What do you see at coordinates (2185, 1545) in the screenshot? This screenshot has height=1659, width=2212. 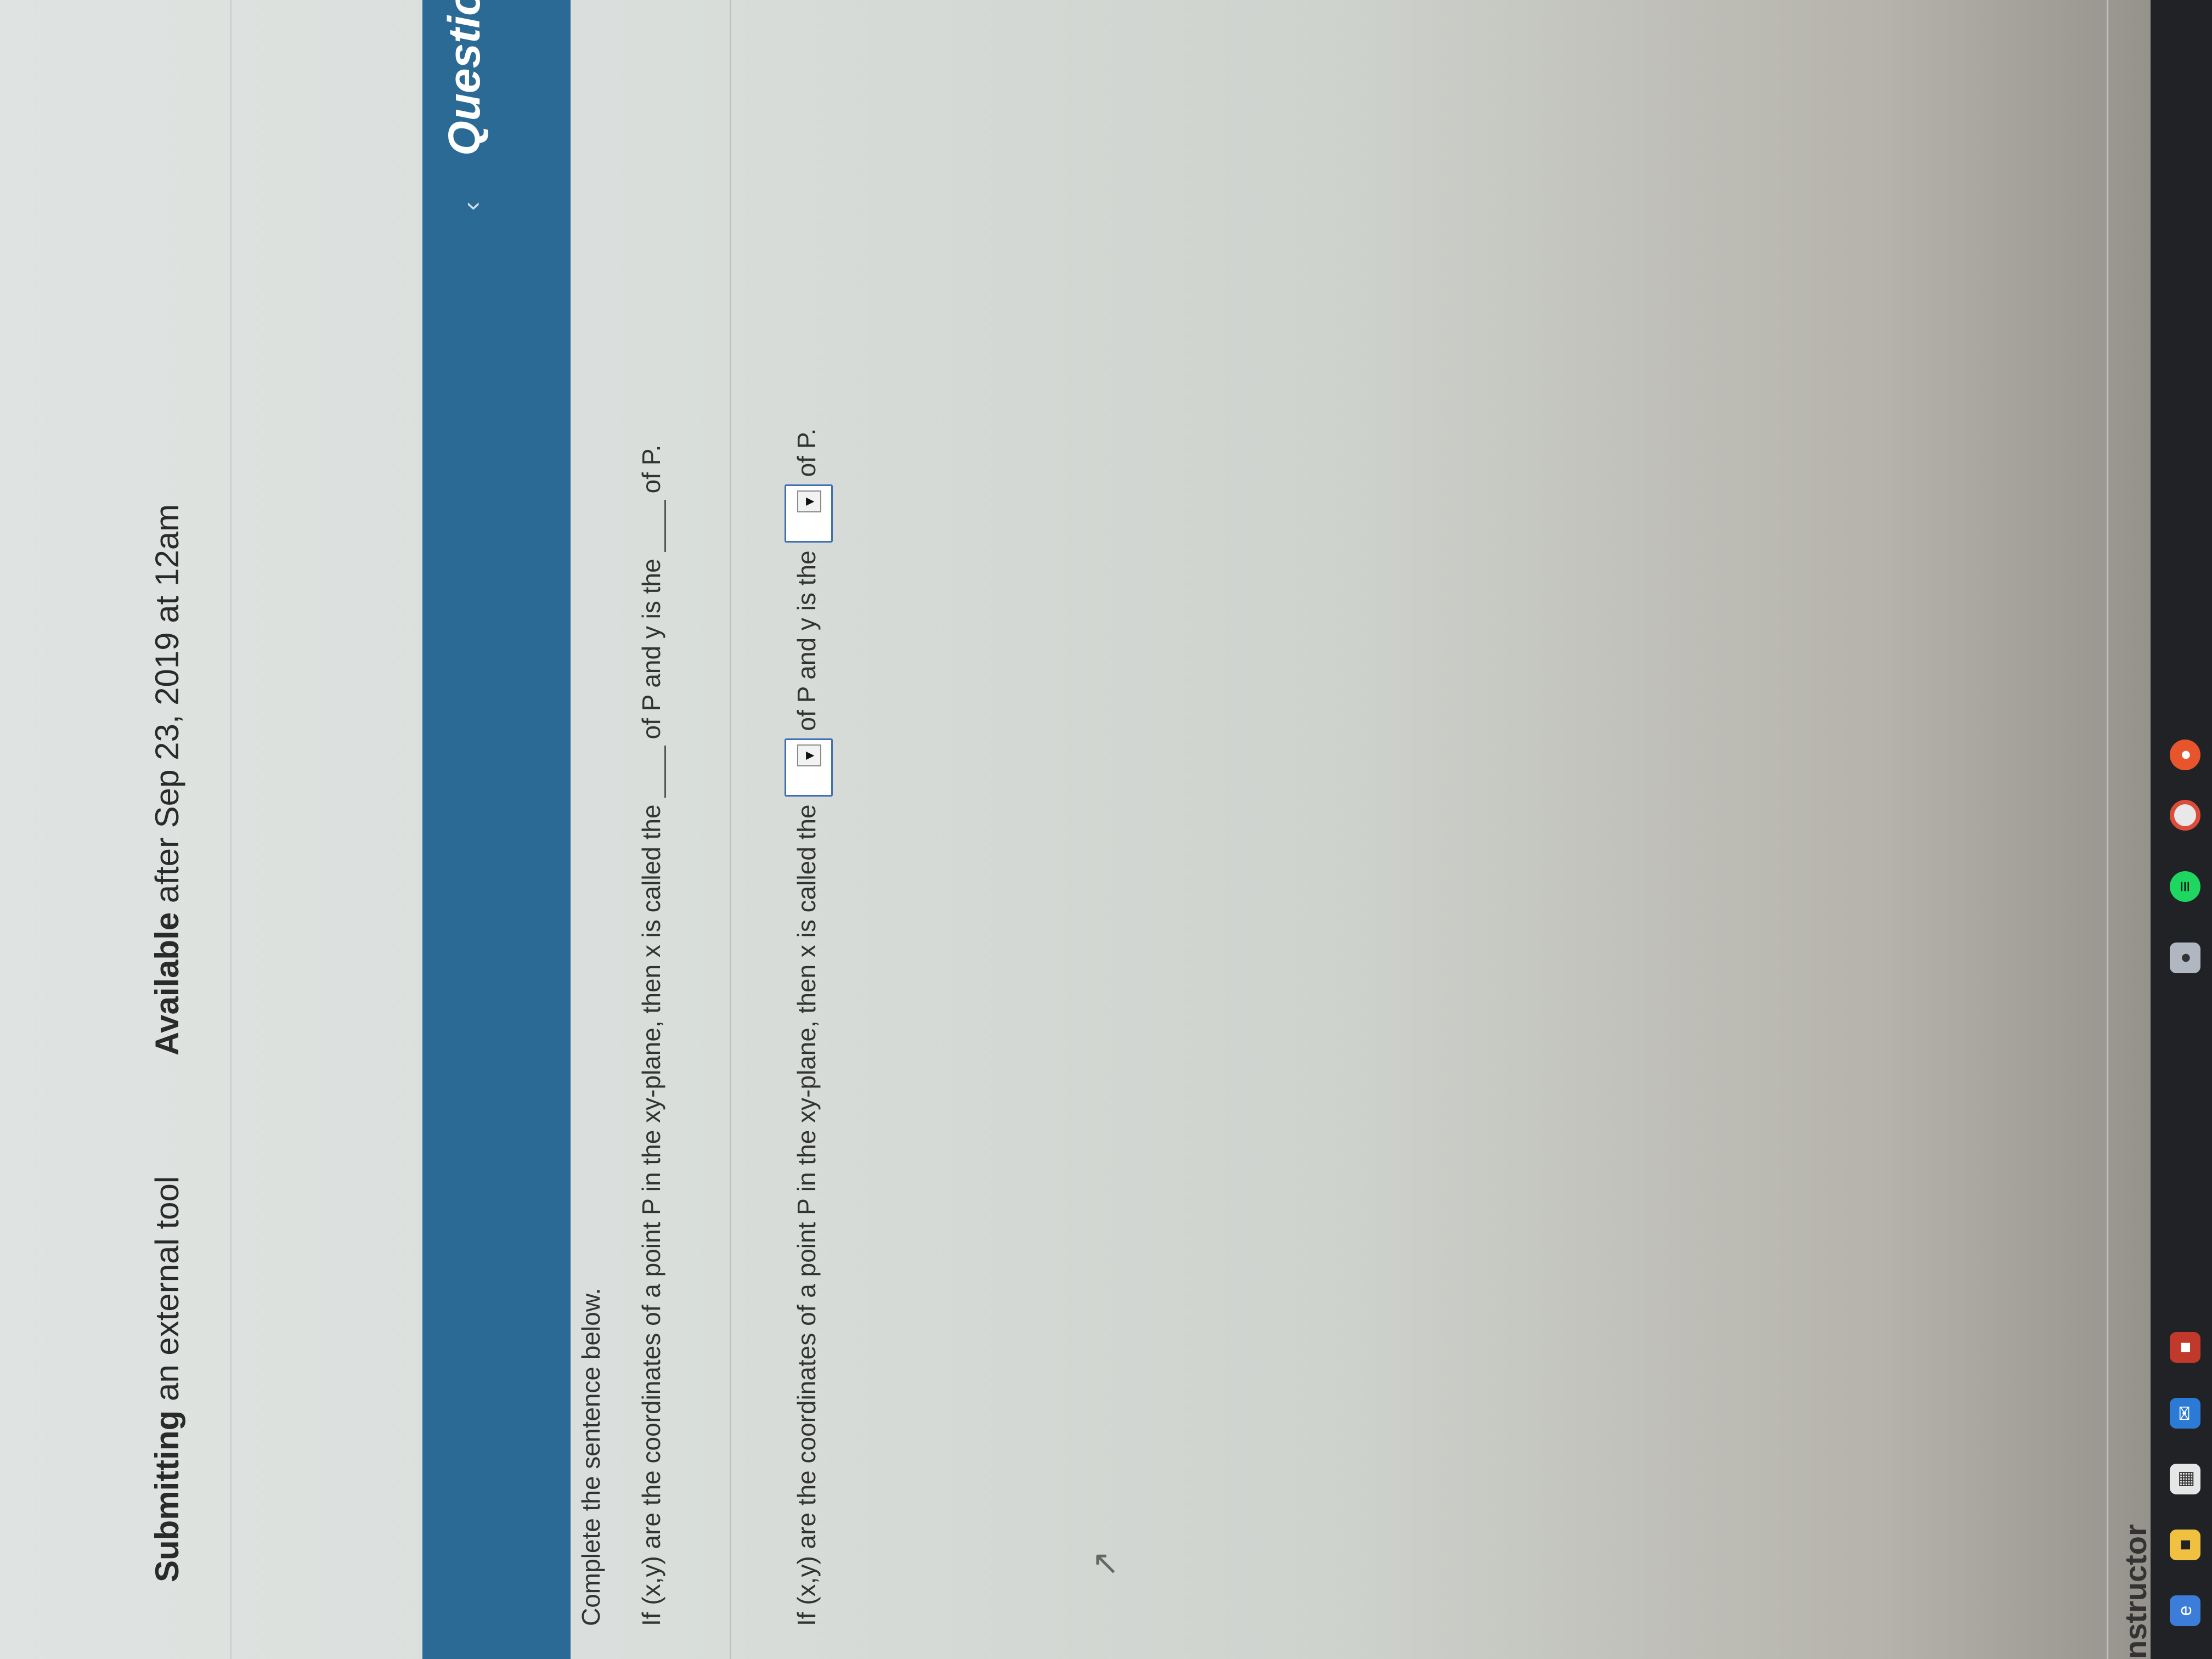 I see `folder-icon: ■` at bounding box center [2185, 1545].